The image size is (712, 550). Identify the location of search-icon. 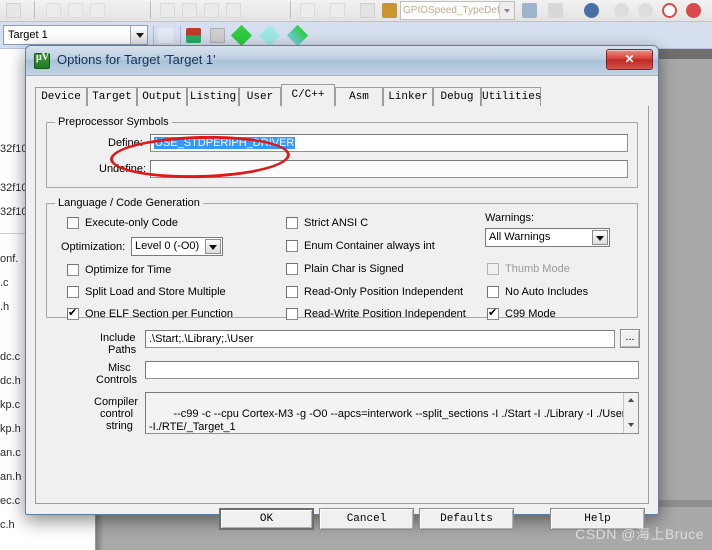
(591, 10).